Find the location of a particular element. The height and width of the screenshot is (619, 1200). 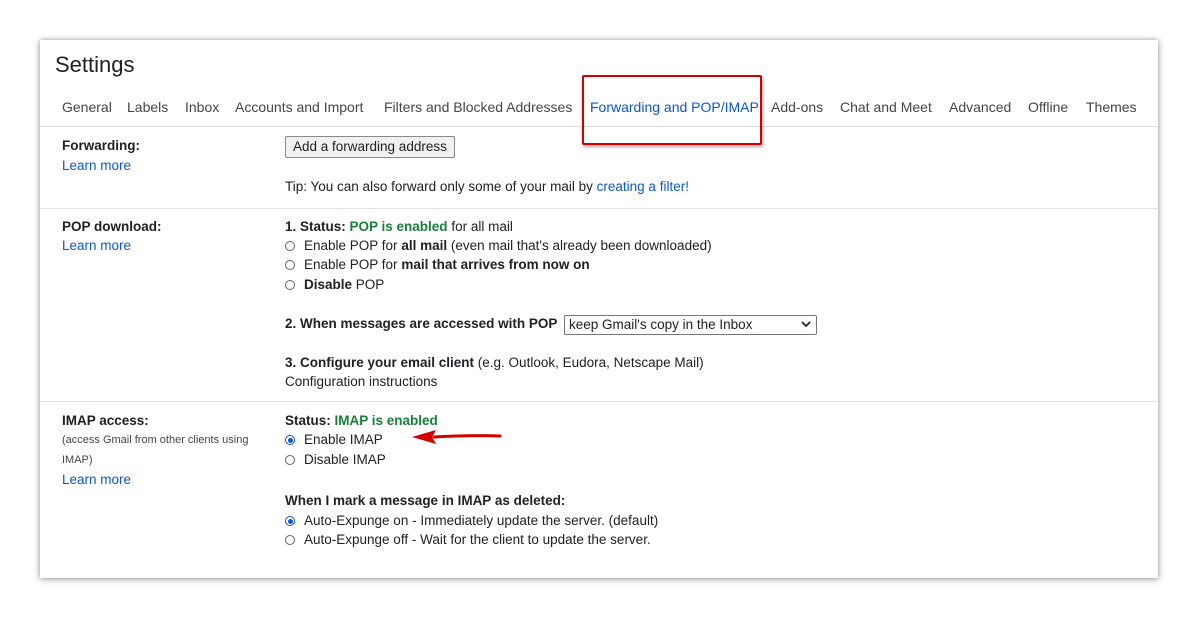

option-text: Enable IMAP is located at coordinates (343, 439).